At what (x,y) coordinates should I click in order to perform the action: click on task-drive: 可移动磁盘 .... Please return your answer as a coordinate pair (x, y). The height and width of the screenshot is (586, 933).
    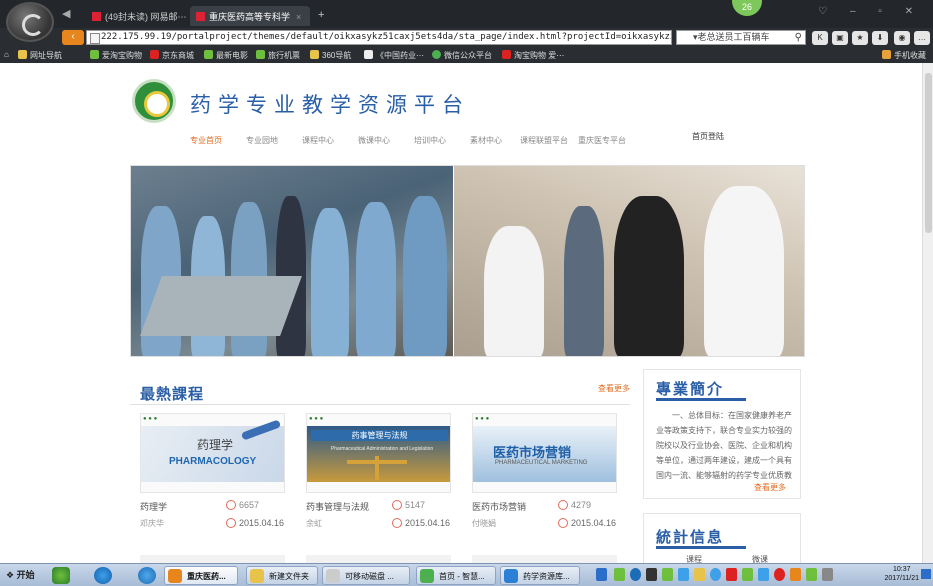
    Looking at the image, I should click on (366, 575).